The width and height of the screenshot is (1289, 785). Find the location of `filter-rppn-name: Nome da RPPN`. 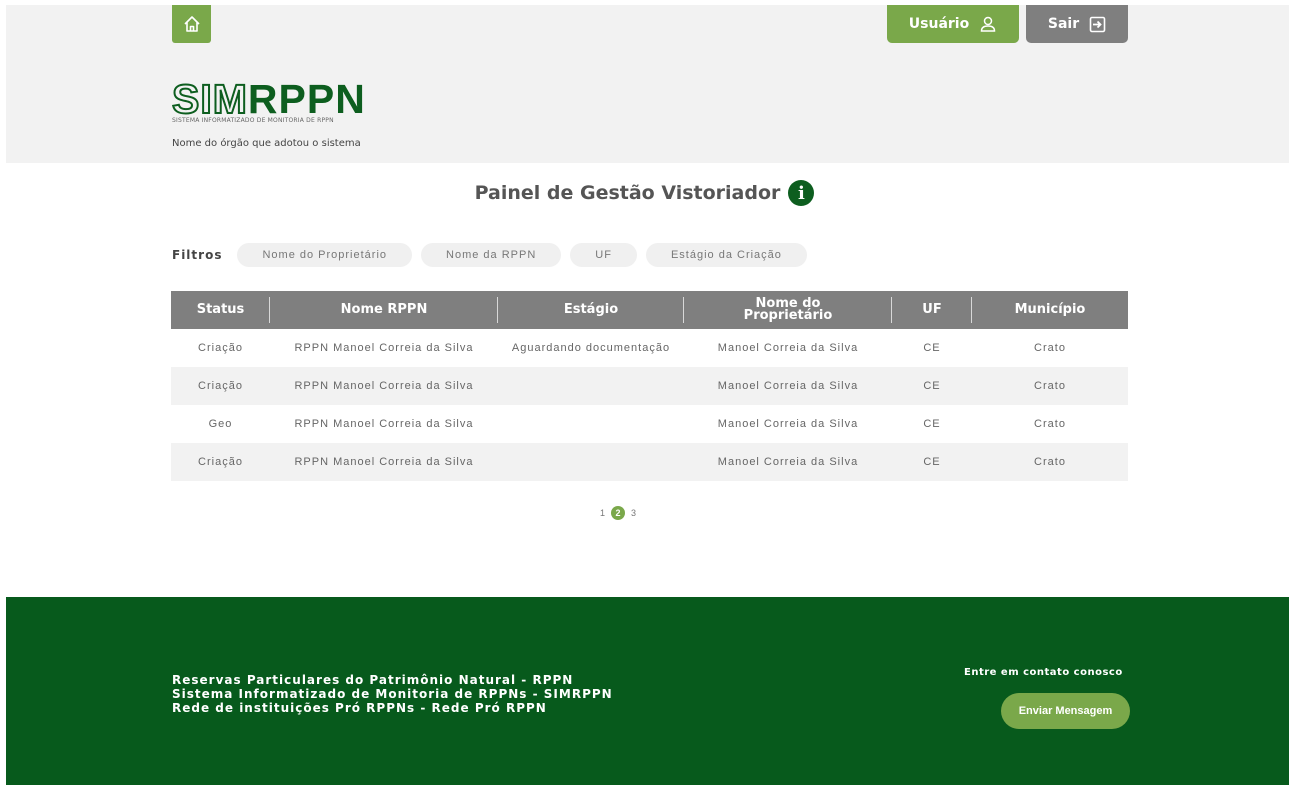

filter-rppn-name: Nome da RPPN is located at coordinates (491, 255).